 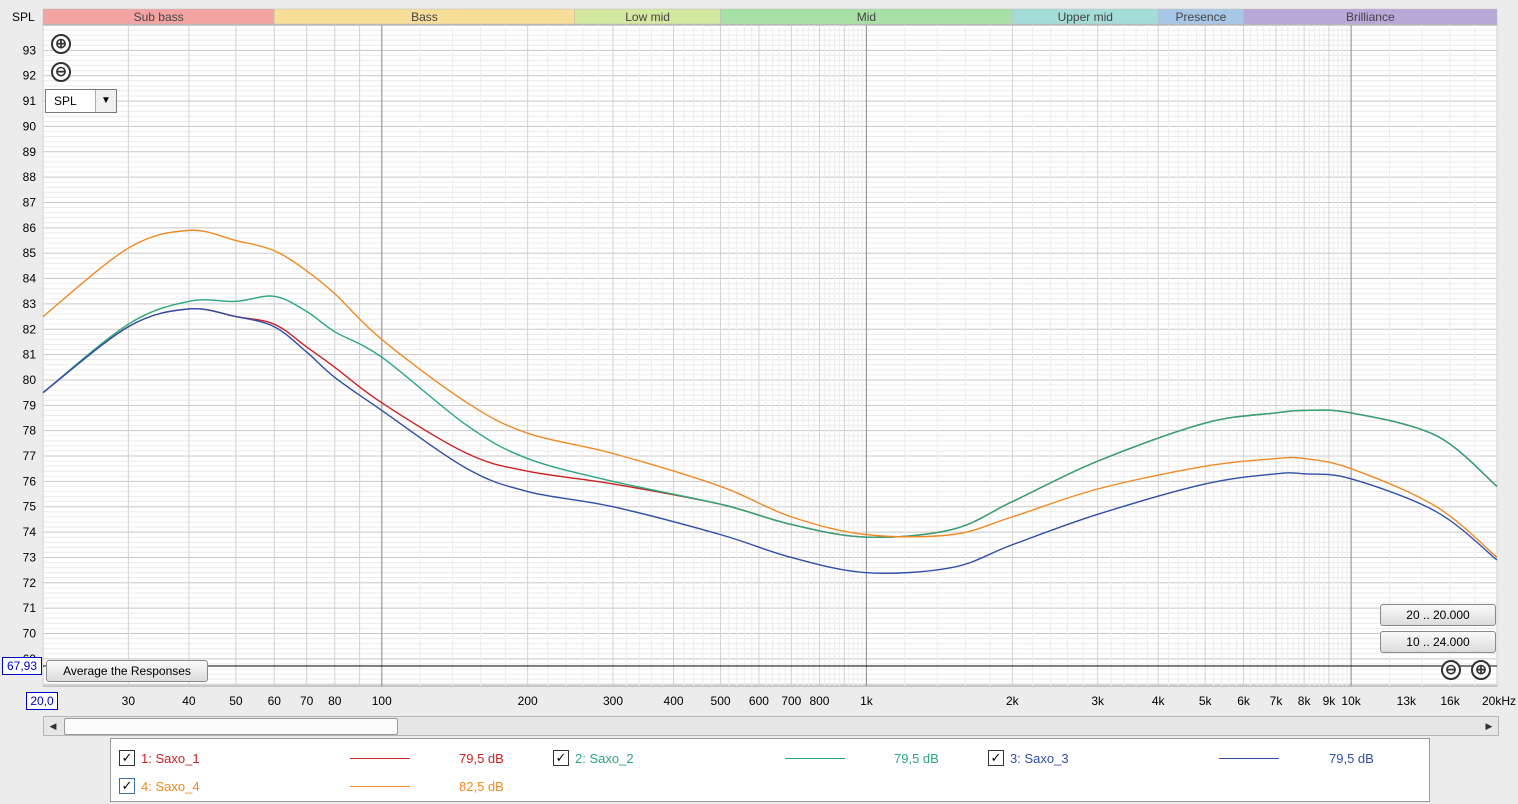 What do you see at coordinates (759, 701) in the screenshot?
I see `x-tick-label: 600` at bounding box center [759, 701].